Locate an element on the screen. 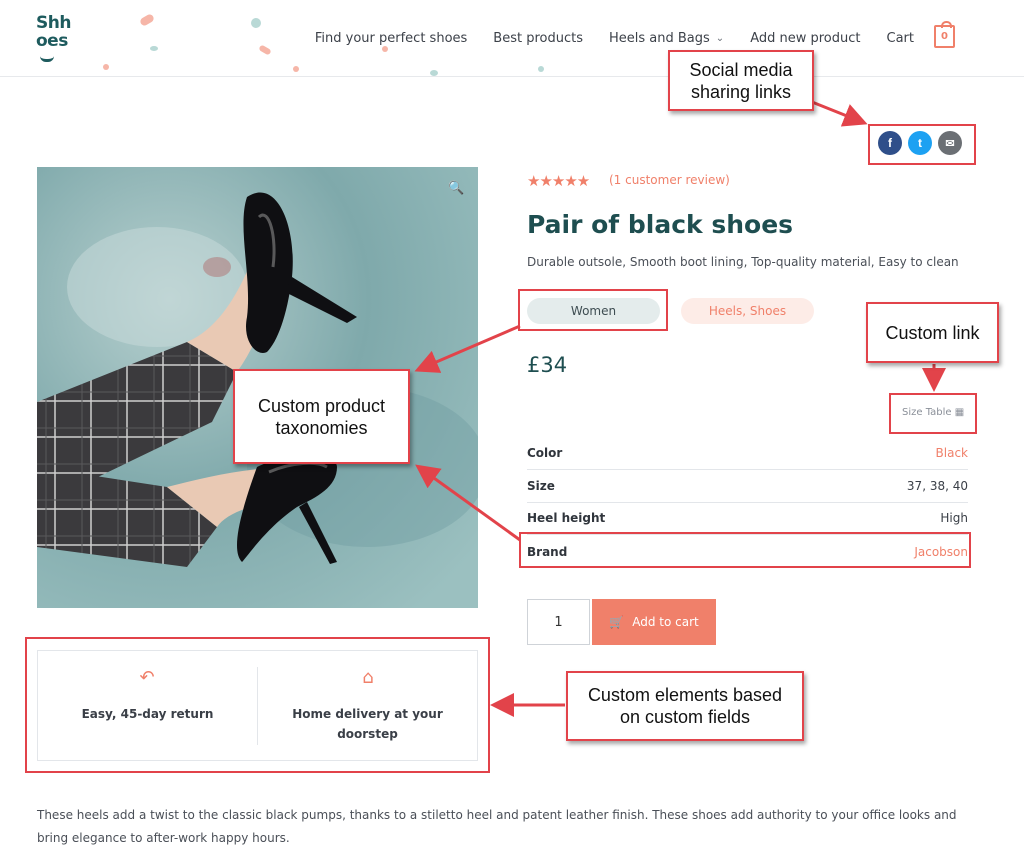  nav-label: Heels and Bags is located at coordinates (659, 38).